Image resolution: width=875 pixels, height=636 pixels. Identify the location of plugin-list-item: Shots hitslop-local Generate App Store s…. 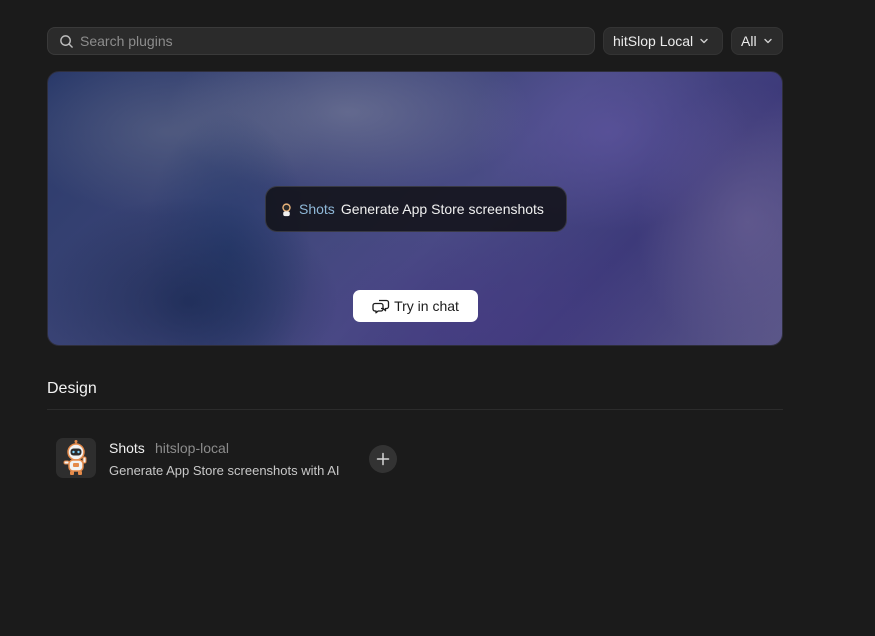
(227, 458).